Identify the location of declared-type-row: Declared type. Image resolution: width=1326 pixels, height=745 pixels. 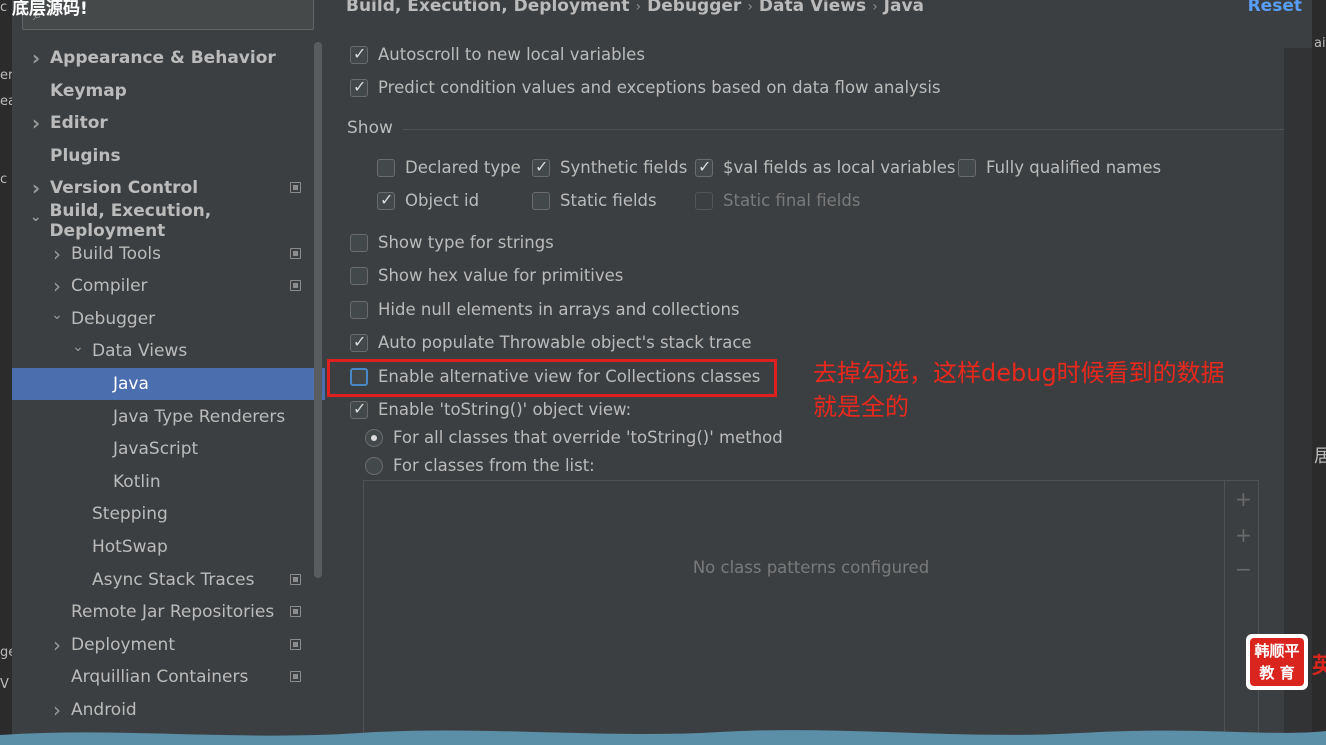
(449, 167).